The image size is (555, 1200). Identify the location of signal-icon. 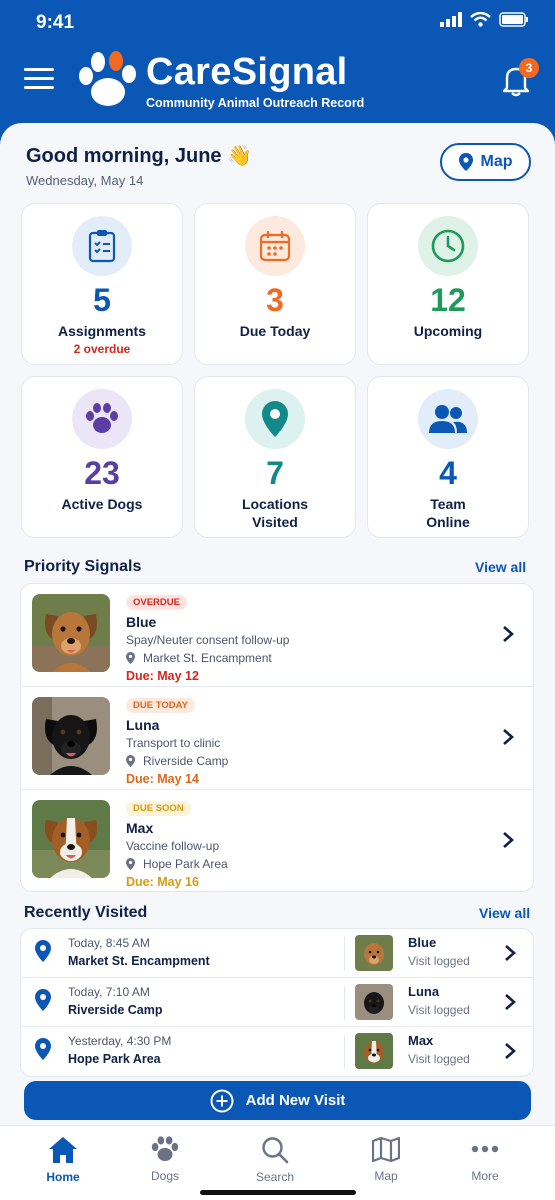
(451, 19).